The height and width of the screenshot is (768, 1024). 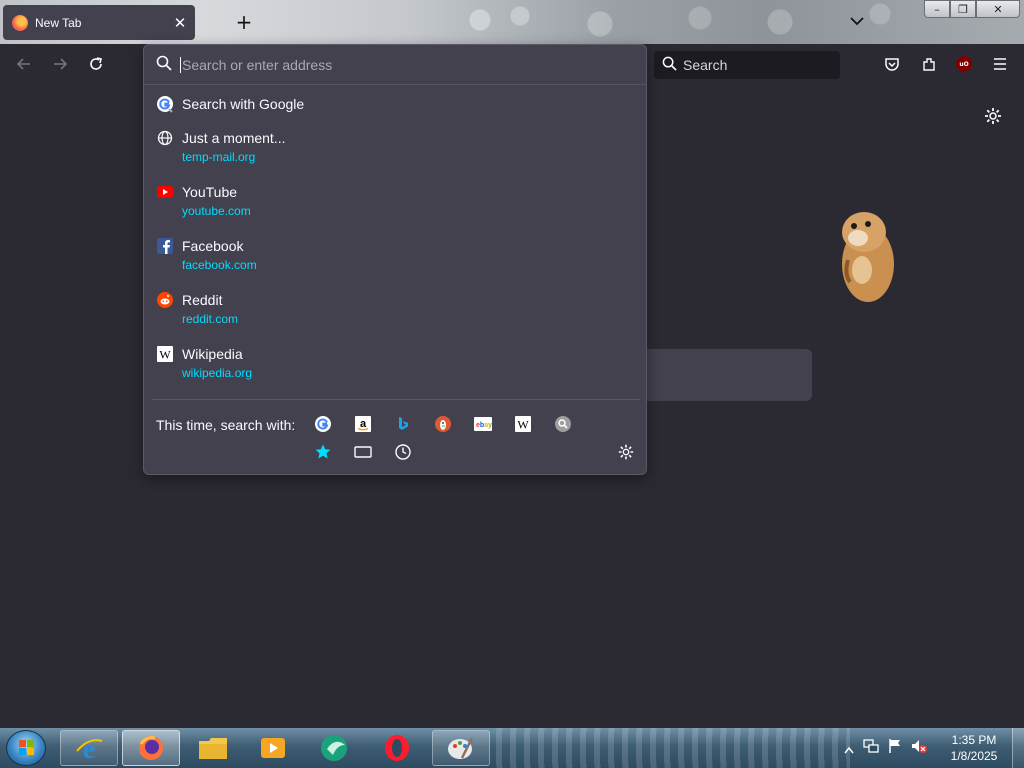 What do you see at coordinates (226, 425) in the screenshot?
I see `one-off-label: This time, search with:` at bounding box center [226, 425].